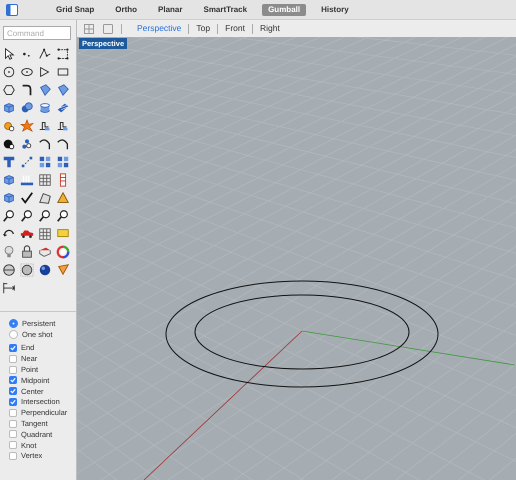 This screenshot has height=480, width=516. What do you see at coordinates (269, 28) in the screenshot?
I see `viewport-tab: Right` at bounding box center [269, 28].